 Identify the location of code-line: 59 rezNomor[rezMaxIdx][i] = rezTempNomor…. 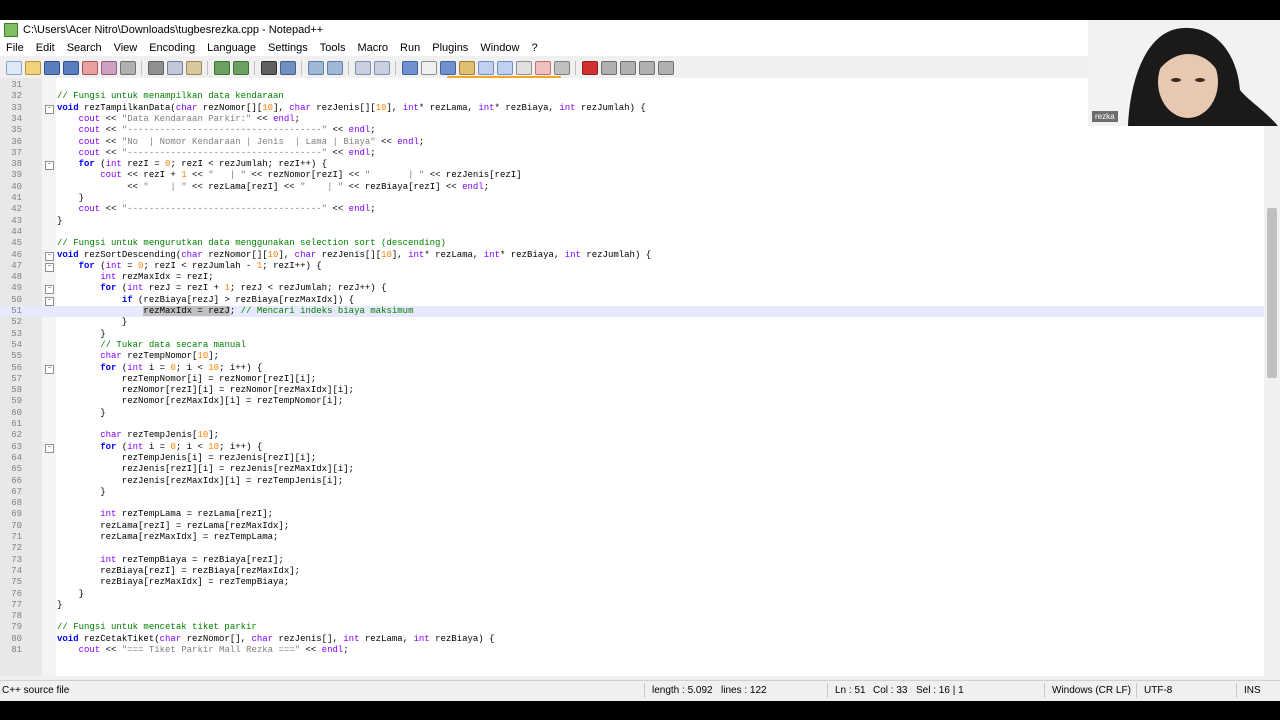
(632, 401).